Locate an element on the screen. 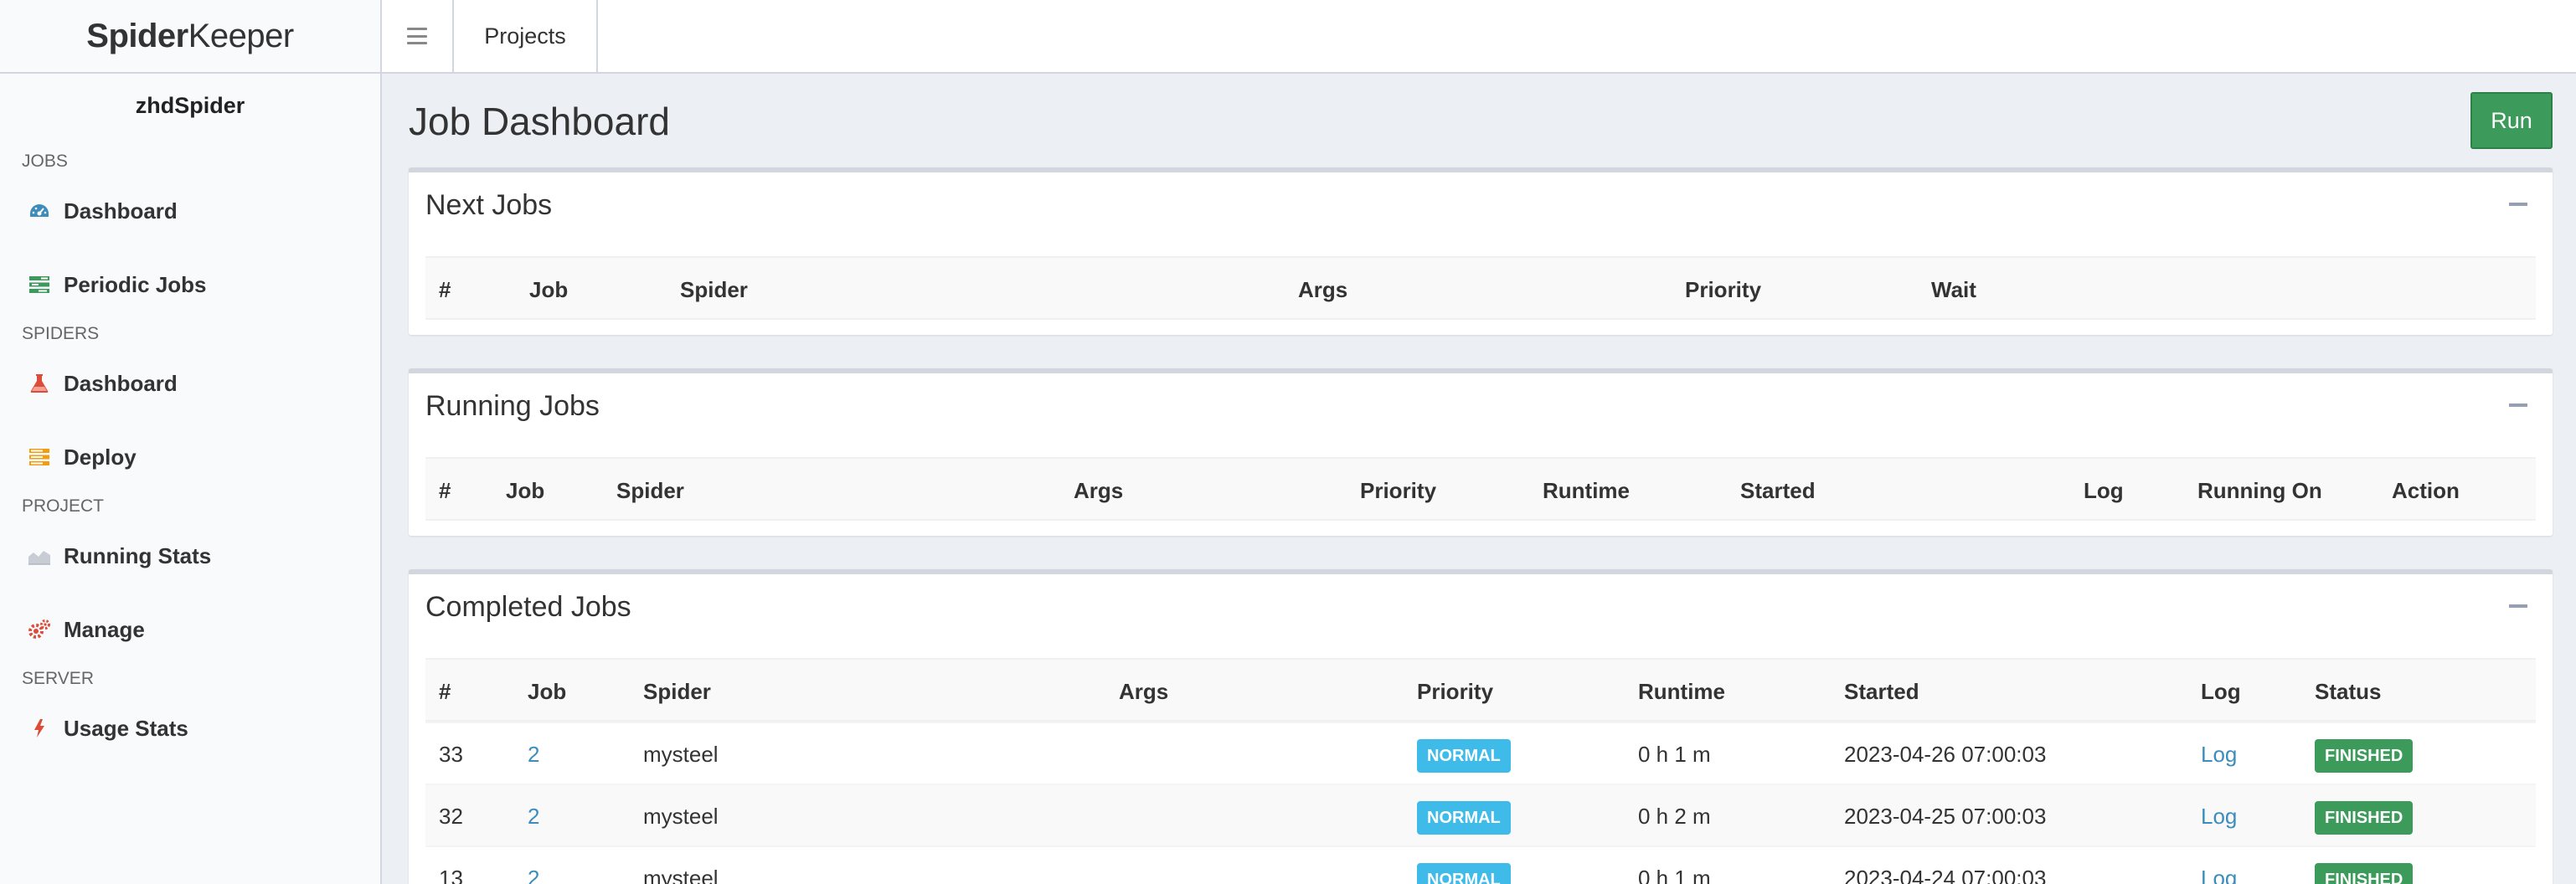  sidebar-item-deploy: Deploy is located at coordinates (190, 457).